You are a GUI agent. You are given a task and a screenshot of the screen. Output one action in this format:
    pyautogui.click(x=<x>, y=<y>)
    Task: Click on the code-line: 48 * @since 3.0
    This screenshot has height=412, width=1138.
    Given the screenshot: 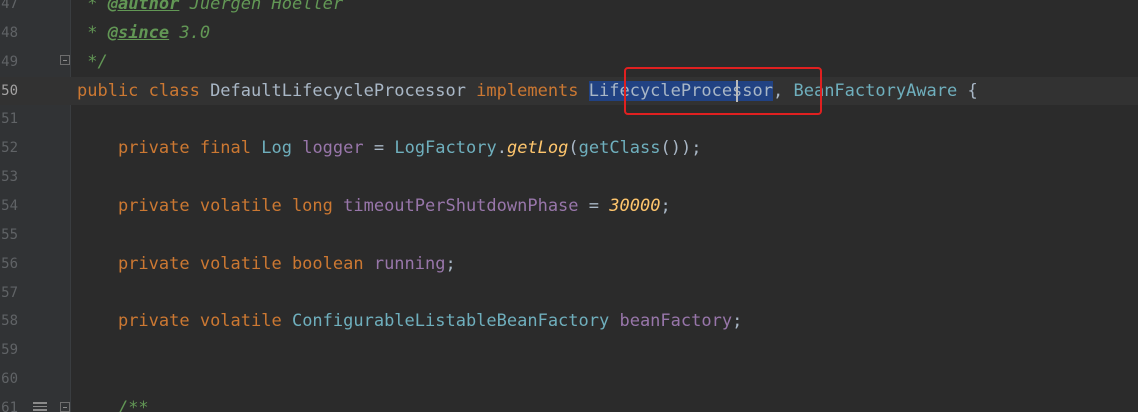 What is the action you would take?
    pyautogui.click(x=569, y=33)
    